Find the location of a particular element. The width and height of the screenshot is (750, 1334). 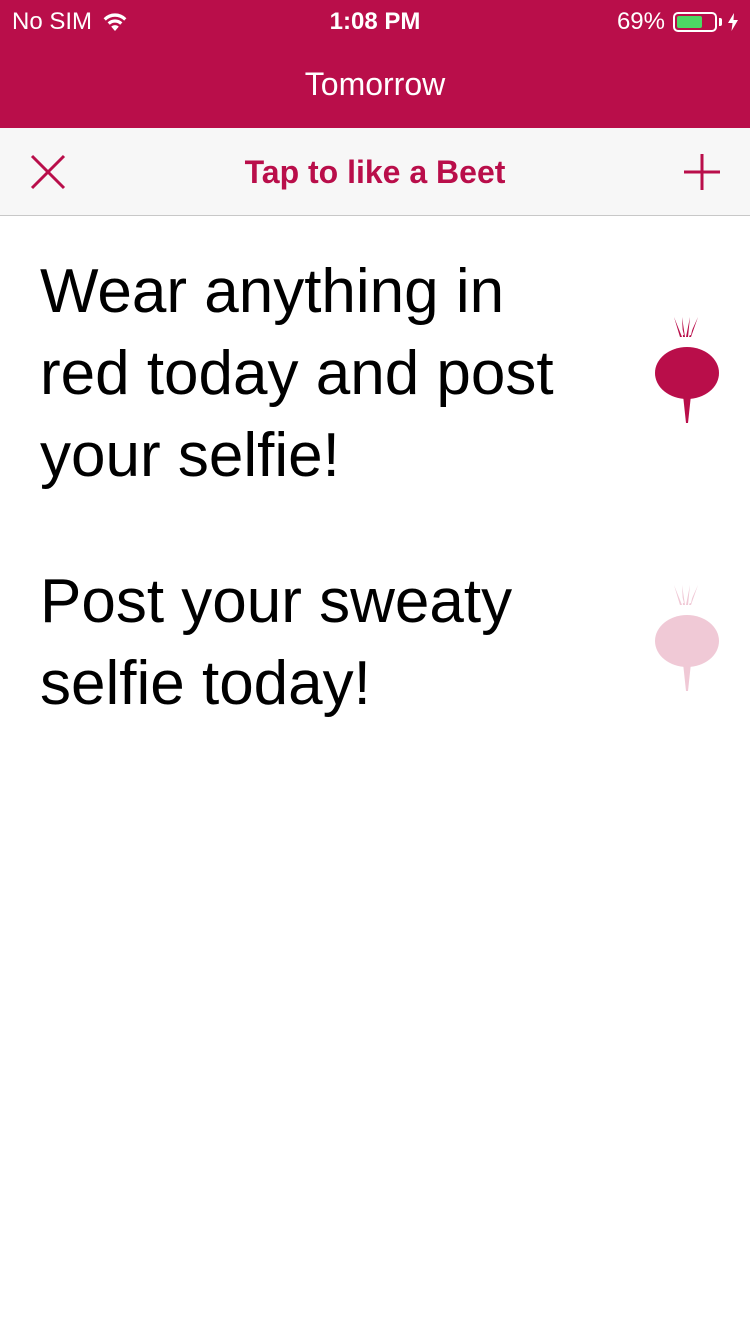

battery-percent: 69% is located at coordinates (640, 21).